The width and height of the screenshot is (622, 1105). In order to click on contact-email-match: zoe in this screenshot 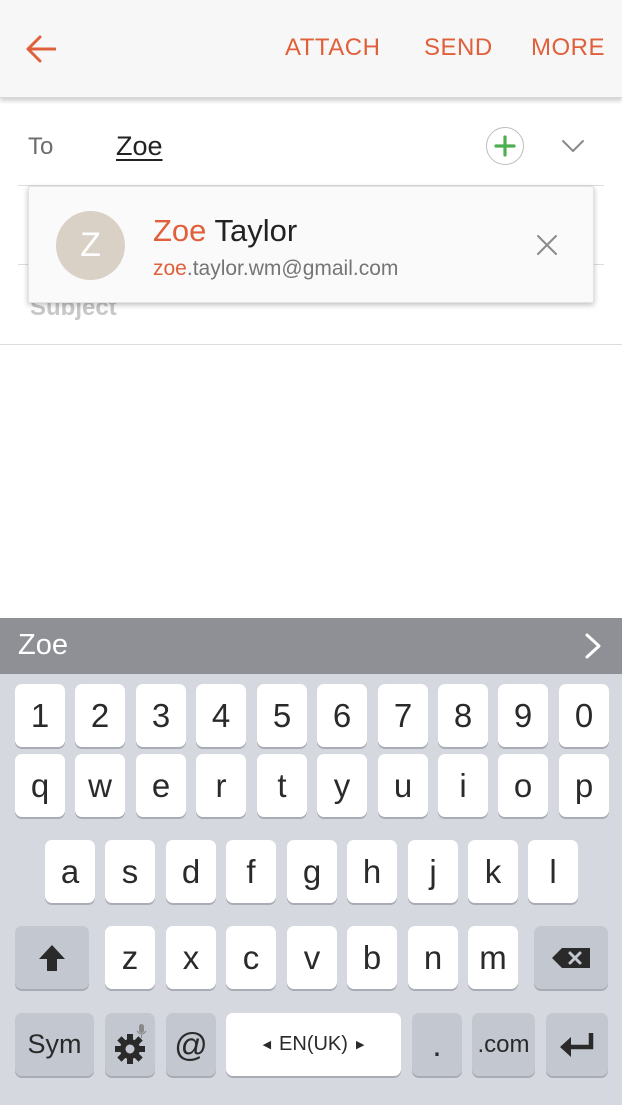, I will do `click(170, 268)`.